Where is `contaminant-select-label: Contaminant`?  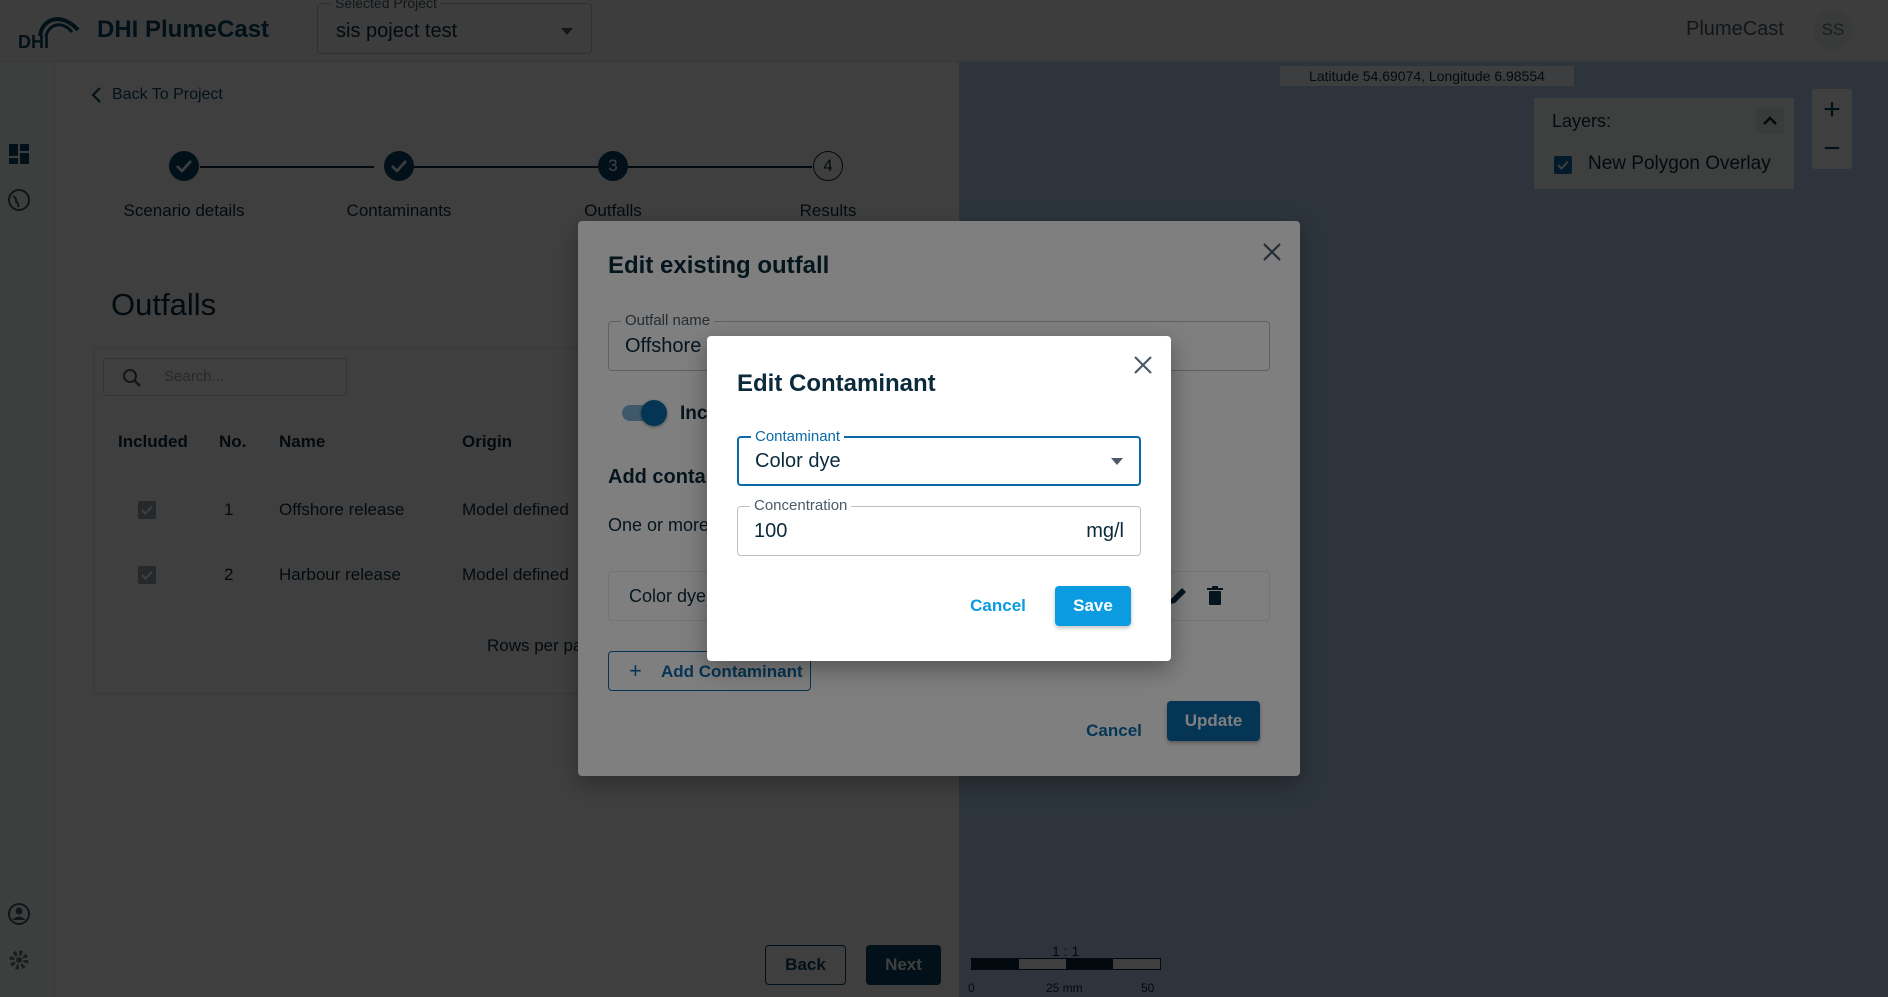 contaminant-select-label: Contaminant is located at coordinates (798, 437).